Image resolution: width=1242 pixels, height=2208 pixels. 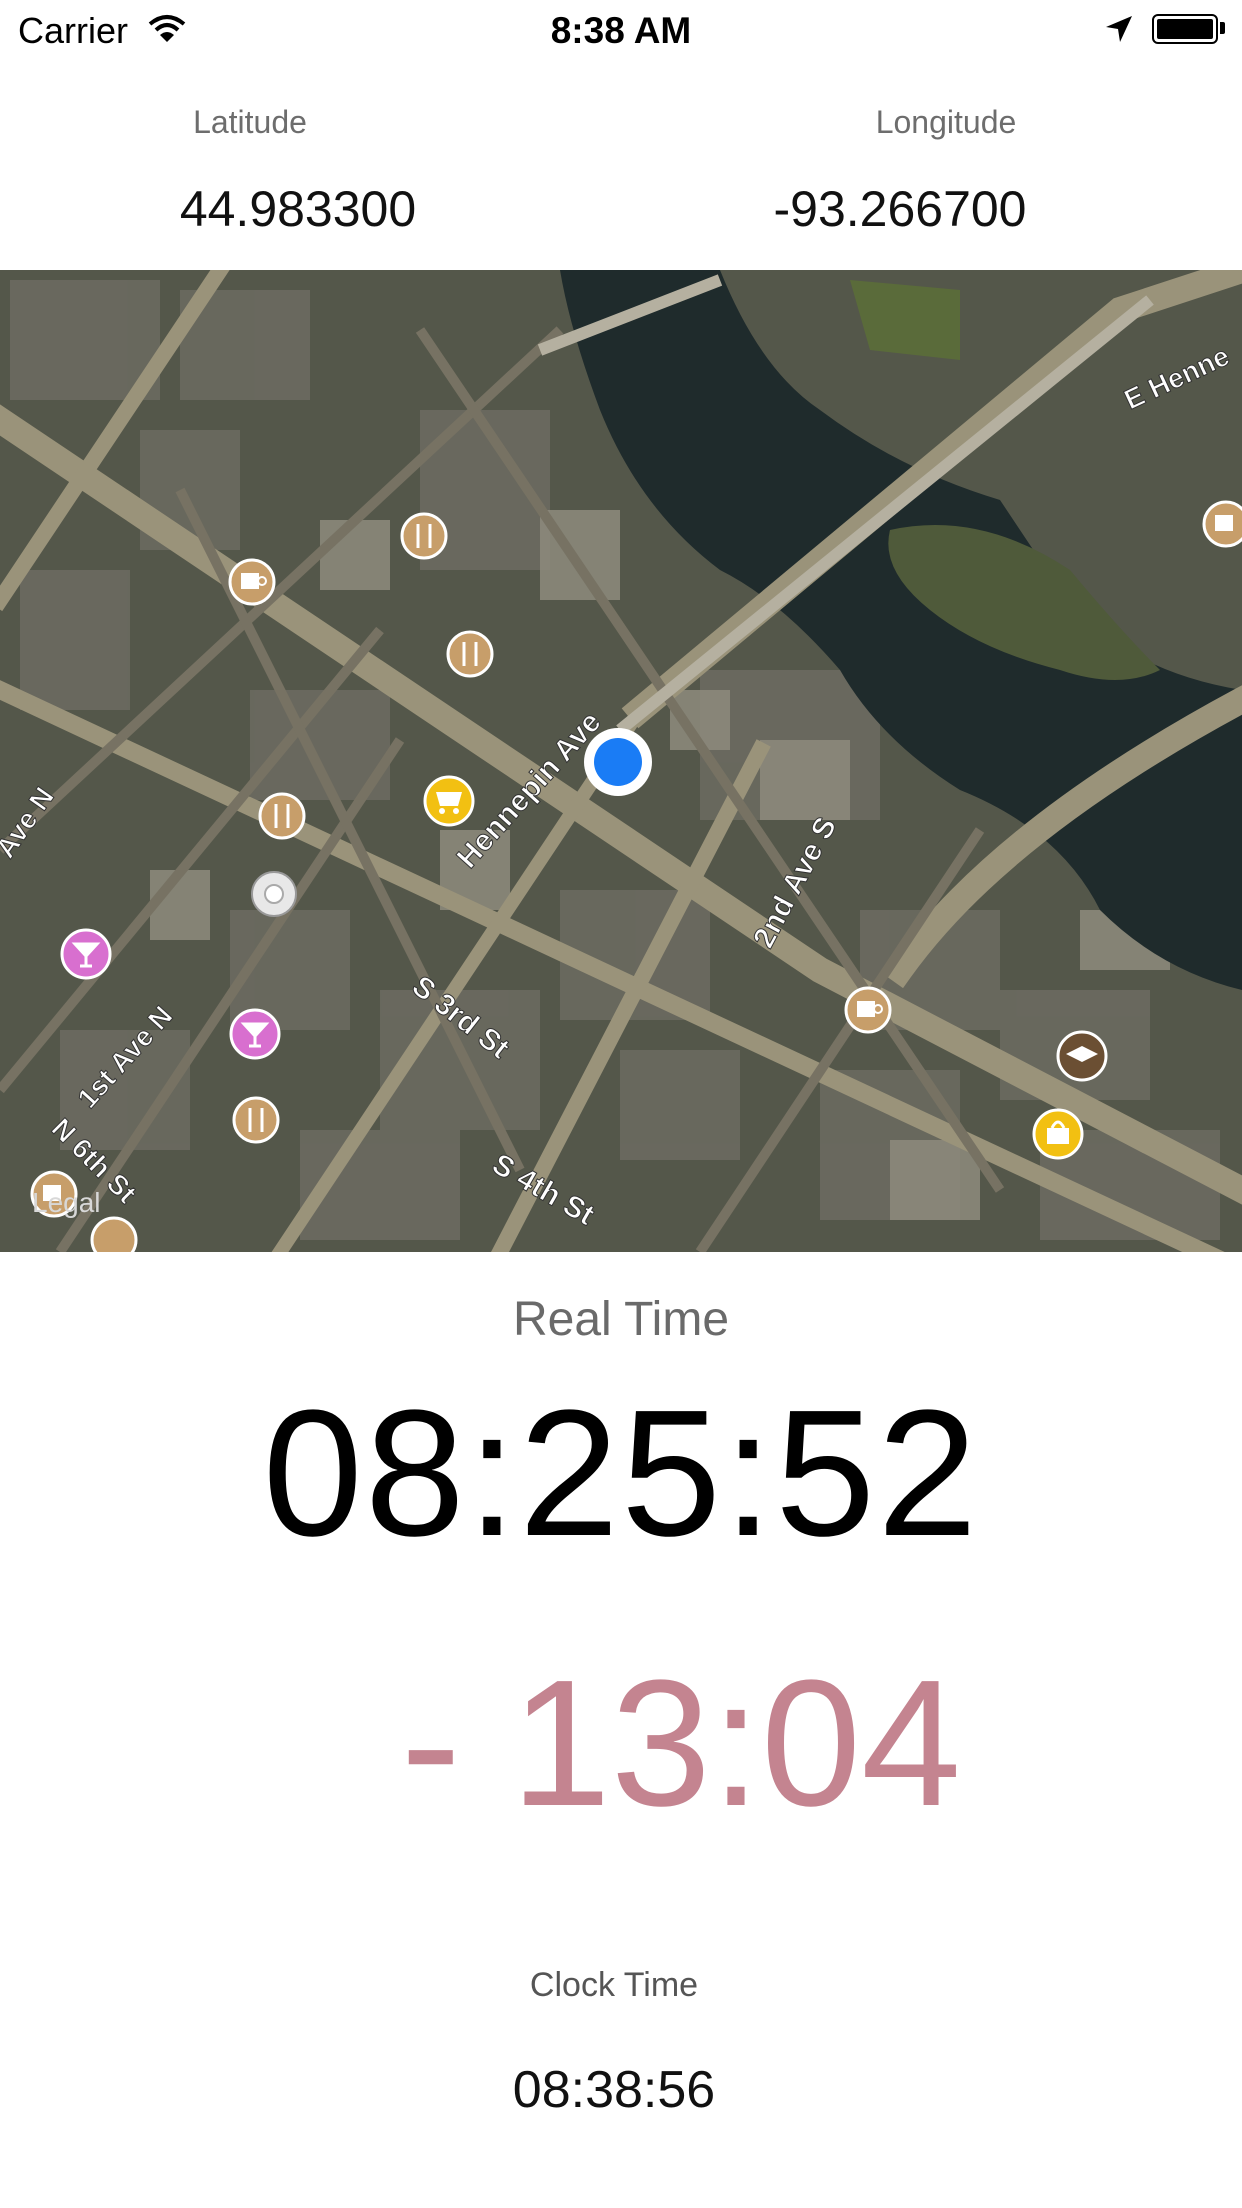 I want to click on latitude-label: Latitude, so click(x=250, y=122).